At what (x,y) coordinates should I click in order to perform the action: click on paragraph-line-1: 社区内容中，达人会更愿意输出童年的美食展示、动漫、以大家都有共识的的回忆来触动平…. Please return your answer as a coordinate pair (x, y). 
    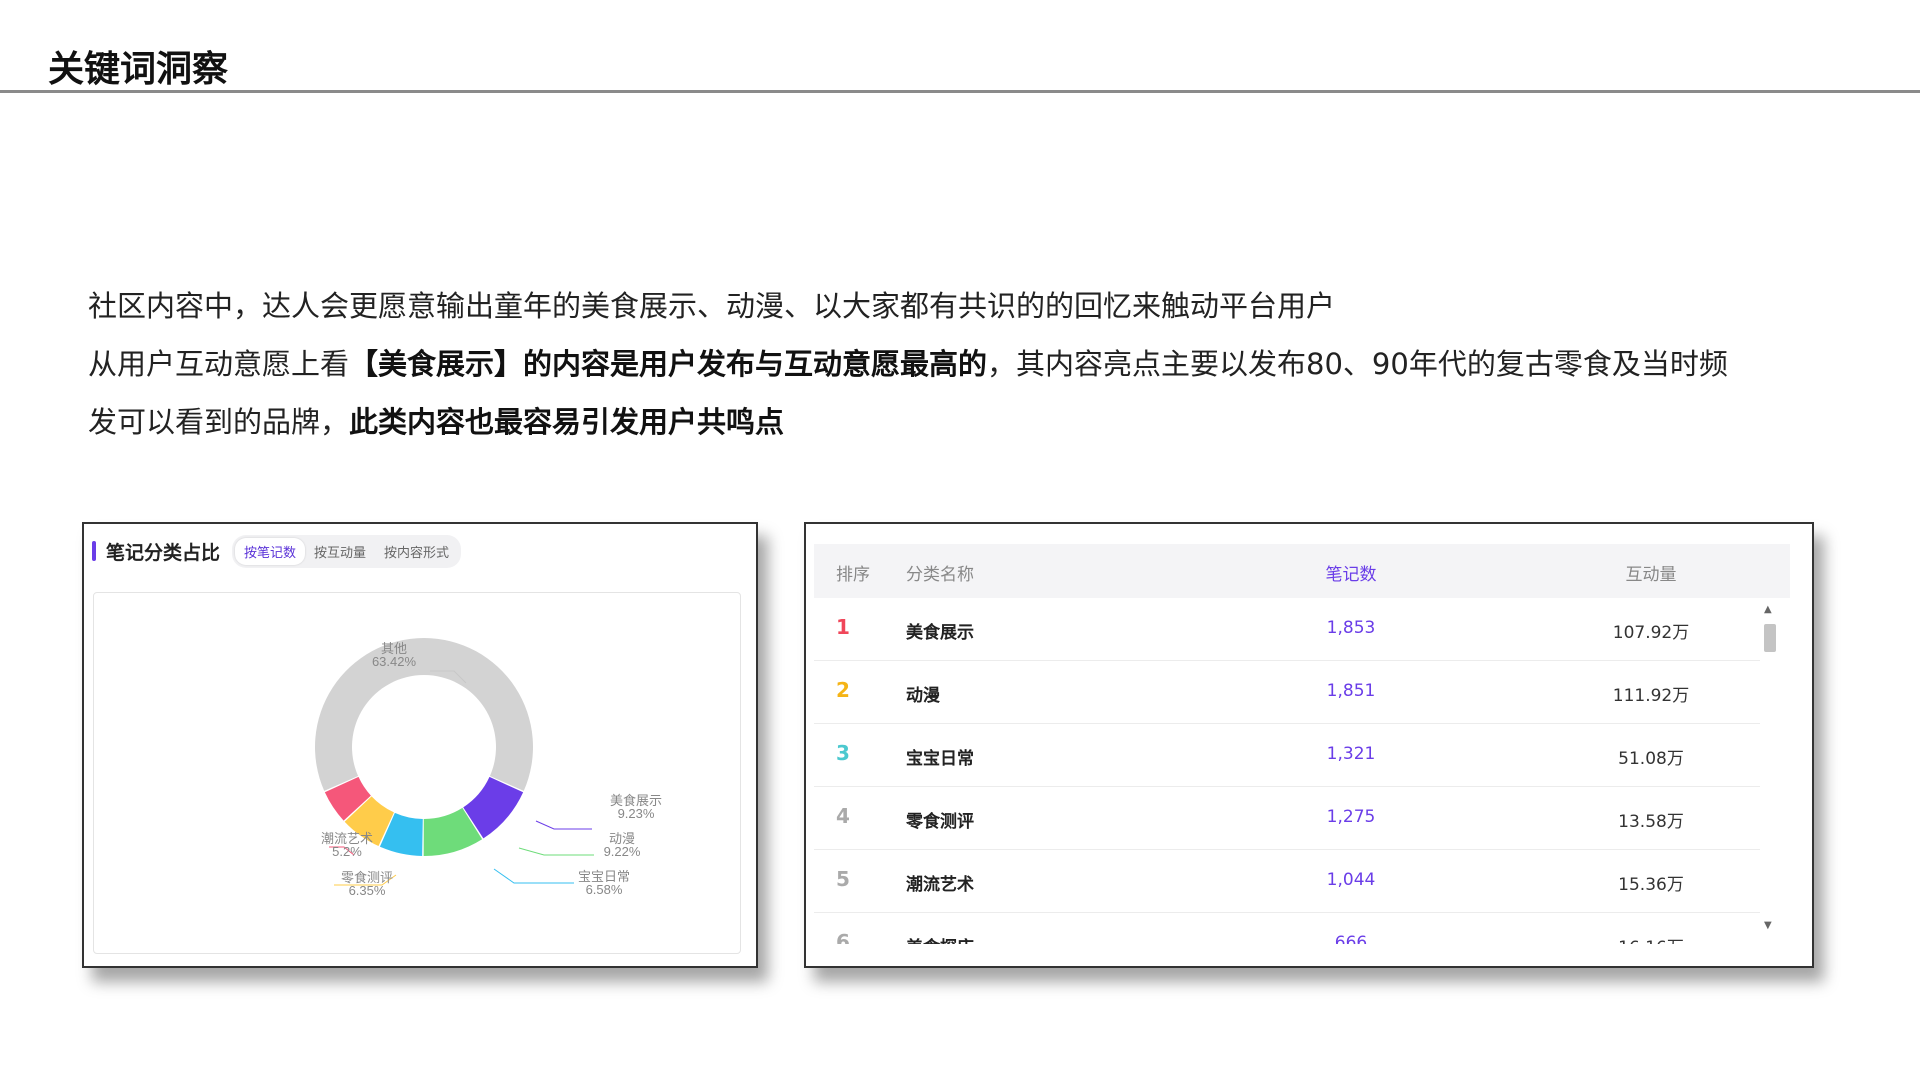
    Looking at the image, I should click on (712, 306).